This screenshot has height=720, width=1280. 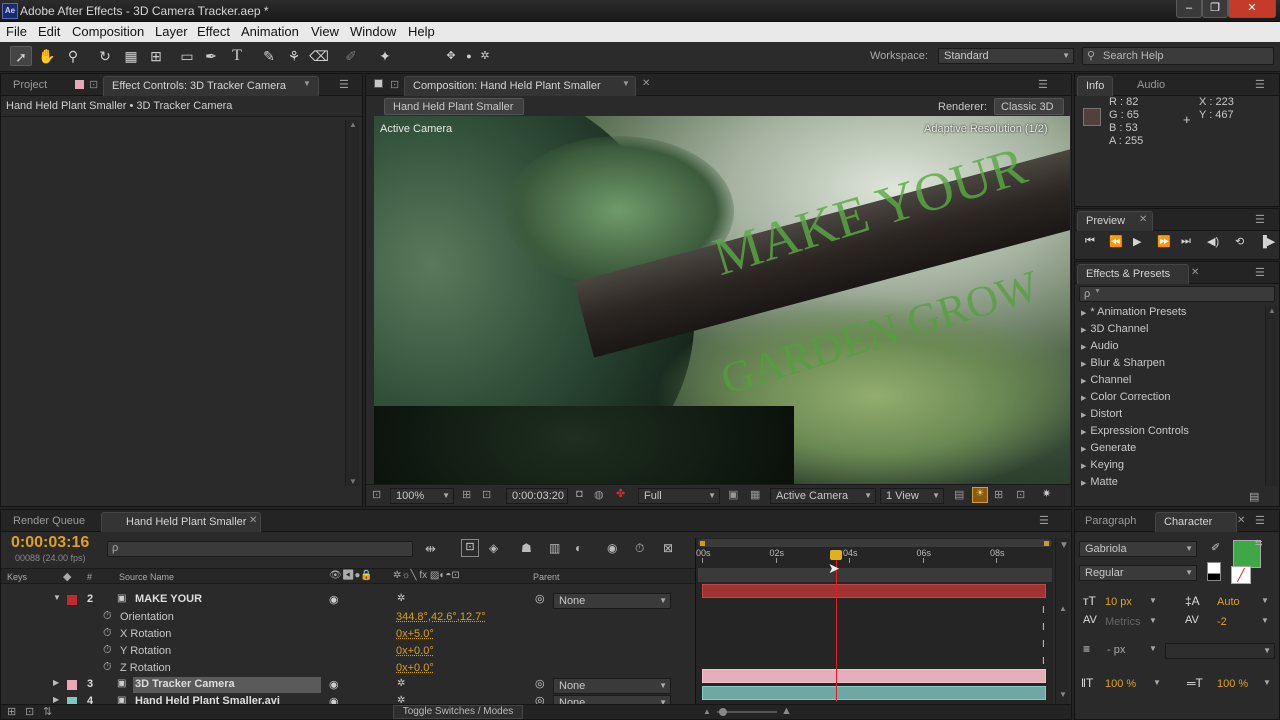 What do you see at coordinates (334, 684) in the screenshot?
I see `visibility-eye-icon: ◉` at bounding box center [334, 684].